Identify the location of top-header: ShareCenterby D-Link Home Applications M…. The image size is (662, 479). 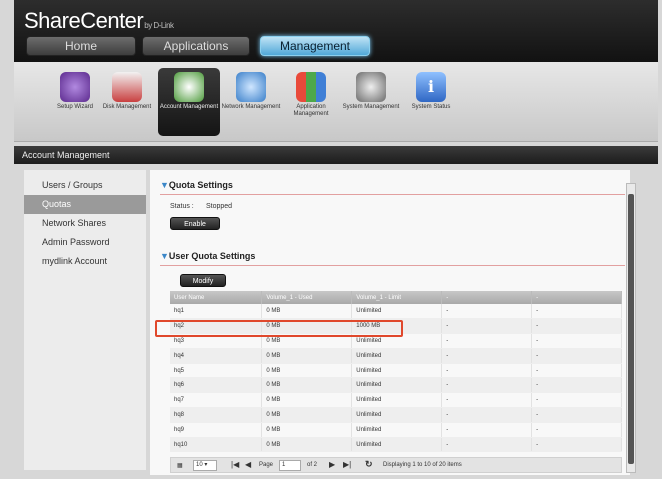
(336, 31).